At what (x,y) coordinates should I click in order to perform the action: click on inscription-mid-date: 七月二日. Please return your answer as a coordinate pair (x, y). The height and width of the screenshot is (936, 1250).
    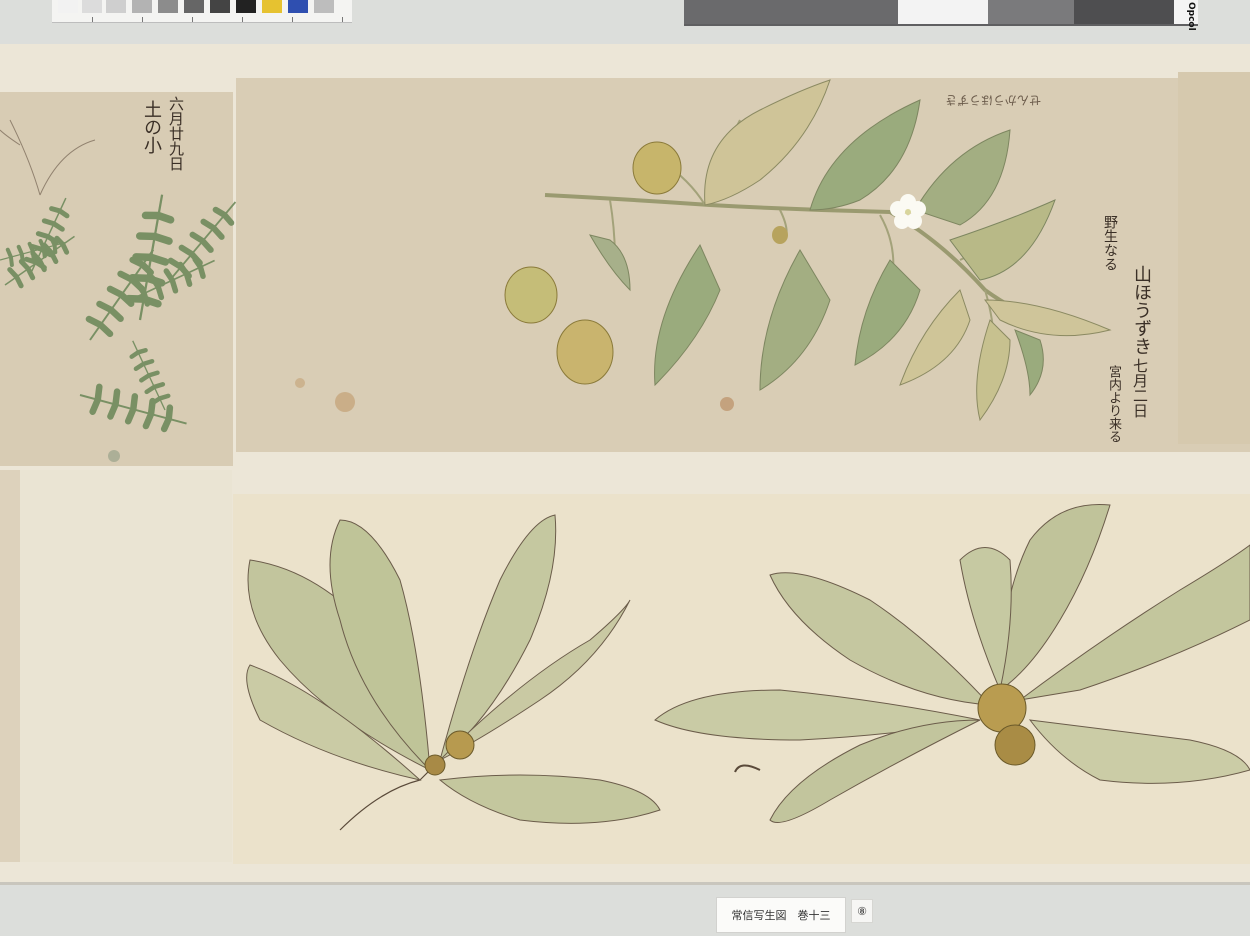
    Looking at the image, I should click on (1140, 388).